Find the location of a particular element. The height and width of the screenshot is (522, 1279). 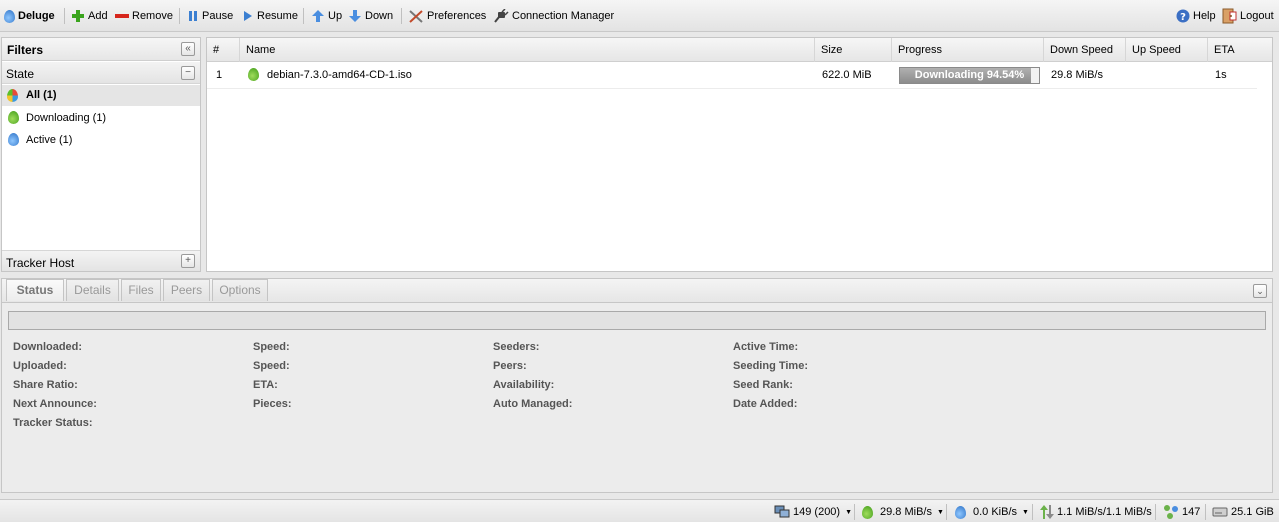

up-button: Up is located at coordinates (326, 16).